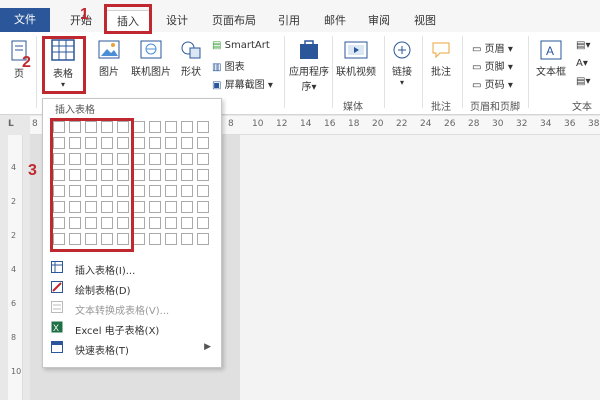 The width and height of the screenshot is (600, 400). I want to click on tab-stop-marker: L, so click(11, 124).